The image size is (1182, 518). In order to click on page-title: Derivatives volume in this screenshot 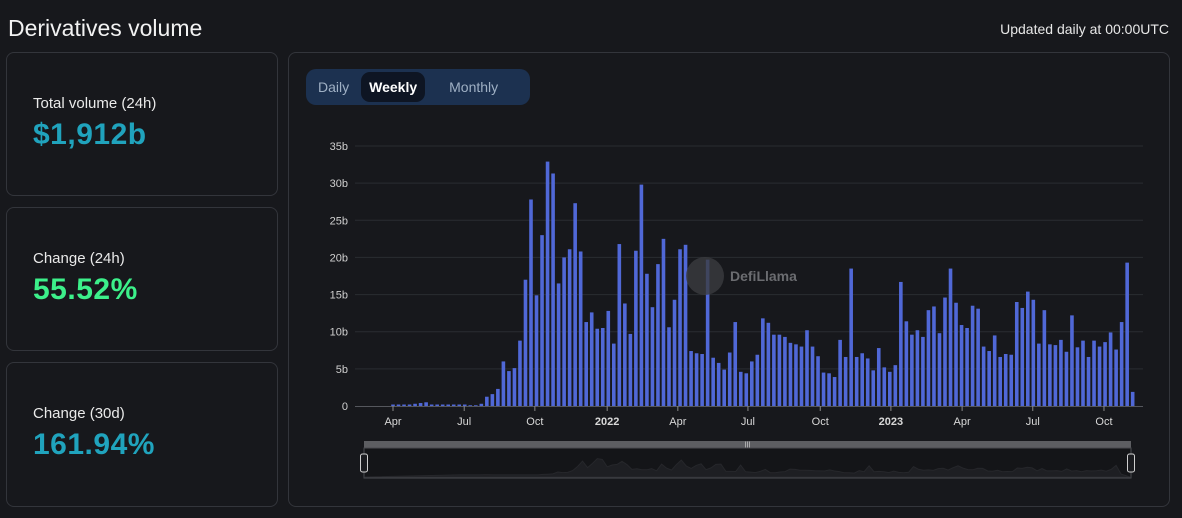, I will do `click(105, 28)`.